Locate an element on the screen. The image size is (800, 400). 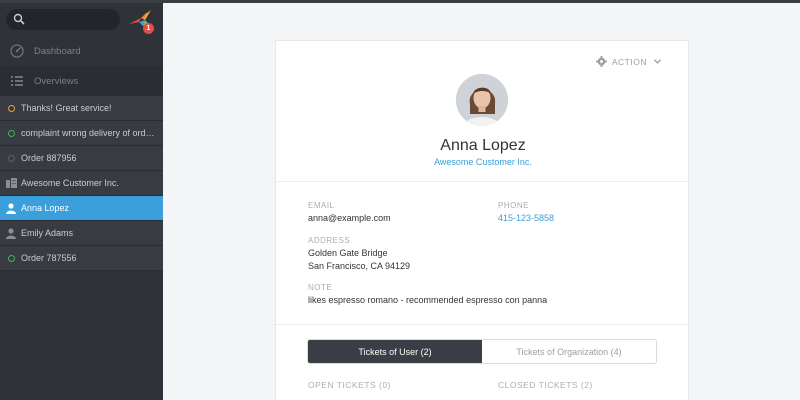
task-item-active: Anna Lopez is located at coordinates (81, 208).